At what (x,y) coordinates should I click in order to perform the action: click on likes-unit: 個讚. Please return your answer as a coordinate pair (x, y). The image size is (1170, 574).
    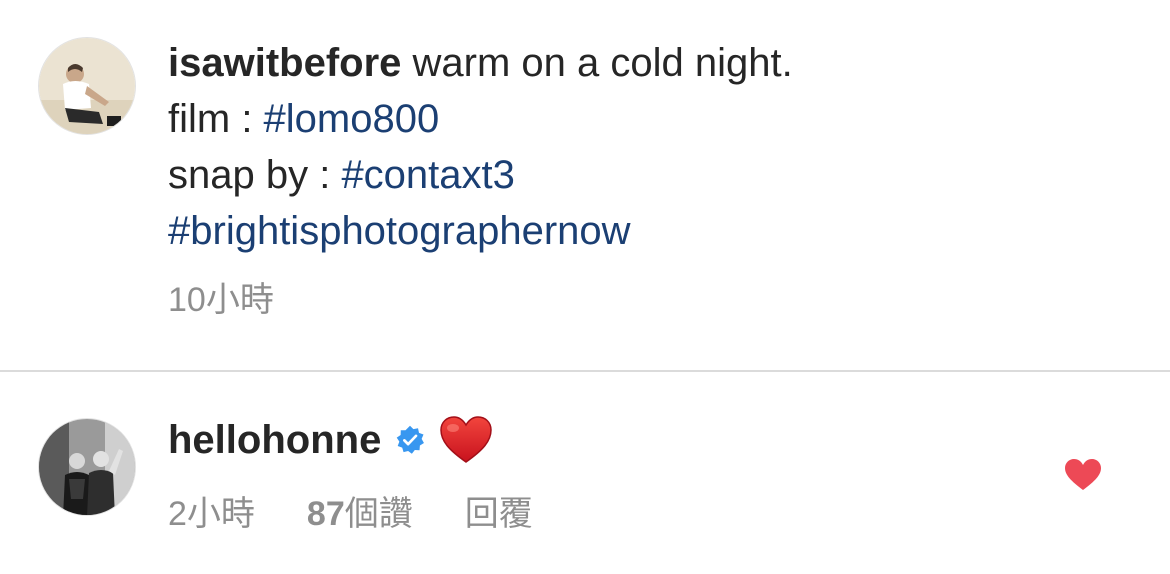
    Looking at the image, I should click on (378, 514).